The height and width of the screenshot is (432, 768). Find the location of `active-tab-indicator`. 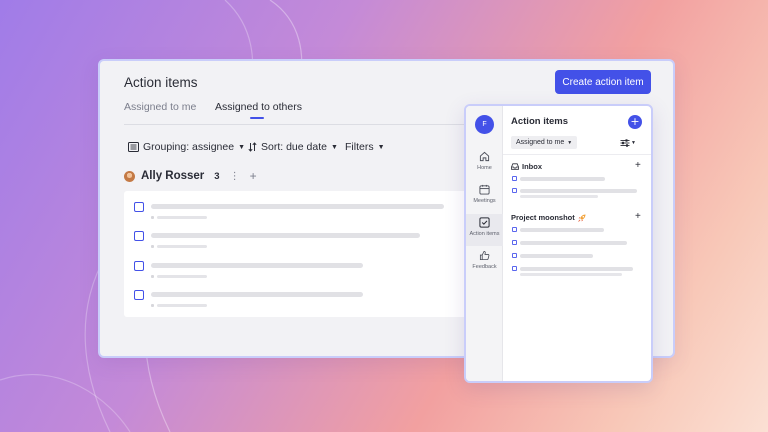

active-tab-indicator is located at coordinates (257, 118).